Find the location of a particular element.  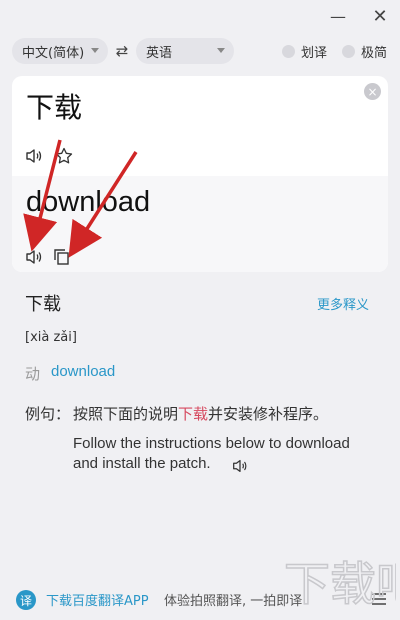

svg-text: 下载吧 is located at coordinates (340, 584).